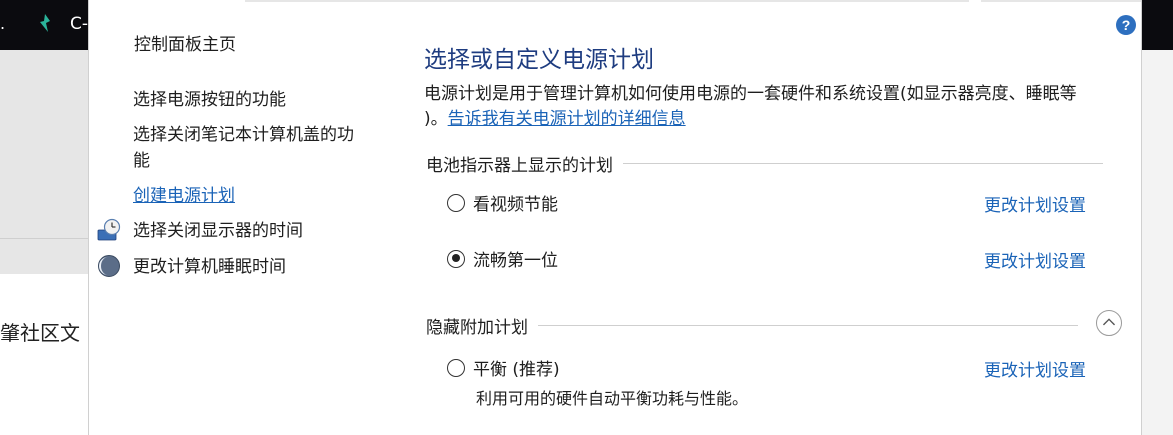  Describe the element at coordinates (218, 231) in the screenshot. I see `sidebar-item-display-off: 选择关闭显示器的时间` at that location.